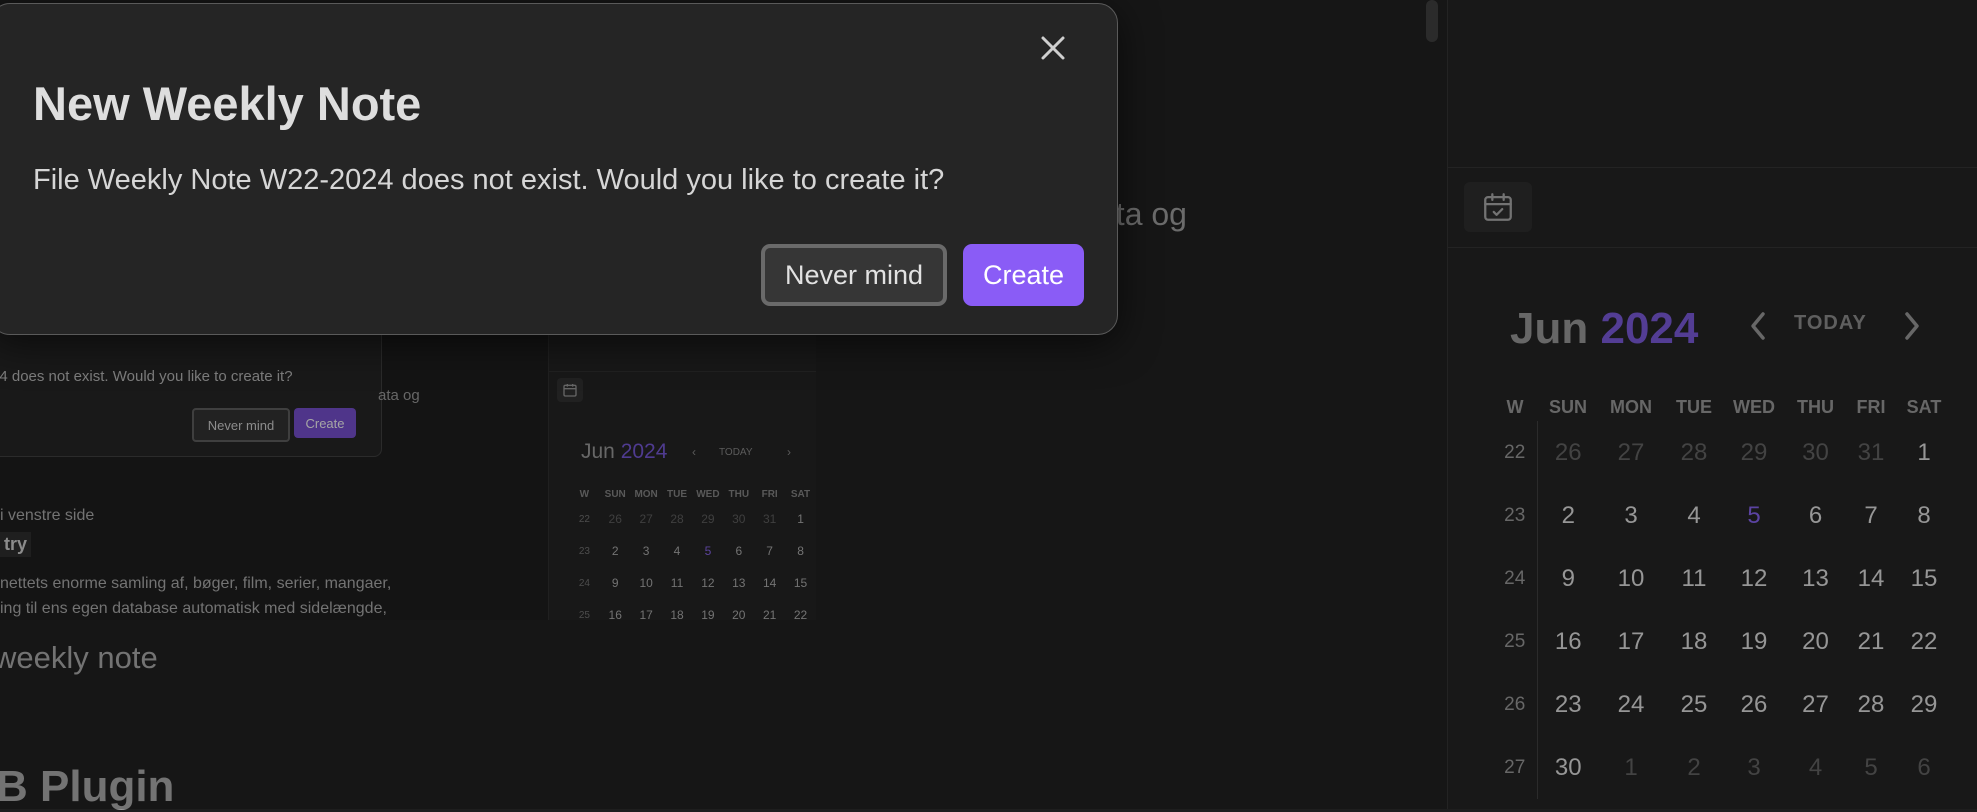 This screenshot has height=812, width=1977. Describe the element at coordinates (227, 103) in the screenshot. I see `modal-title: New Weekly Note` at that location.